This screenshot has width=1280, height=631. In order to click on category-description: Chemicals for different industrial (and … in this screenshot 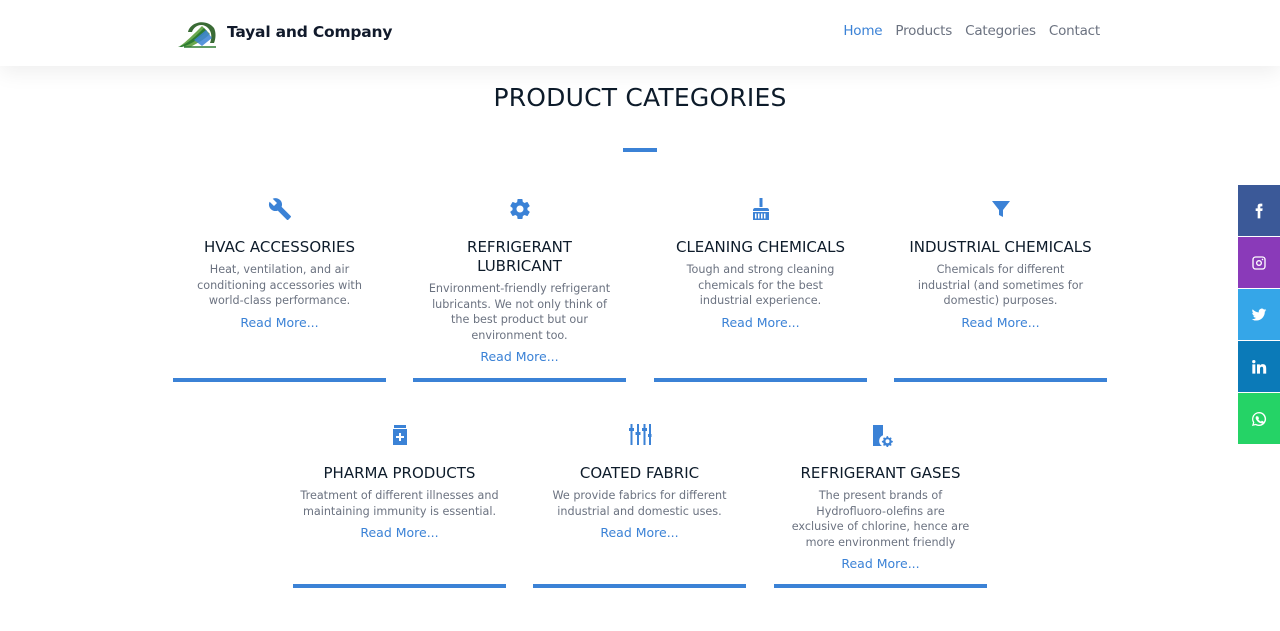, I will do `click(1000, 285)`.